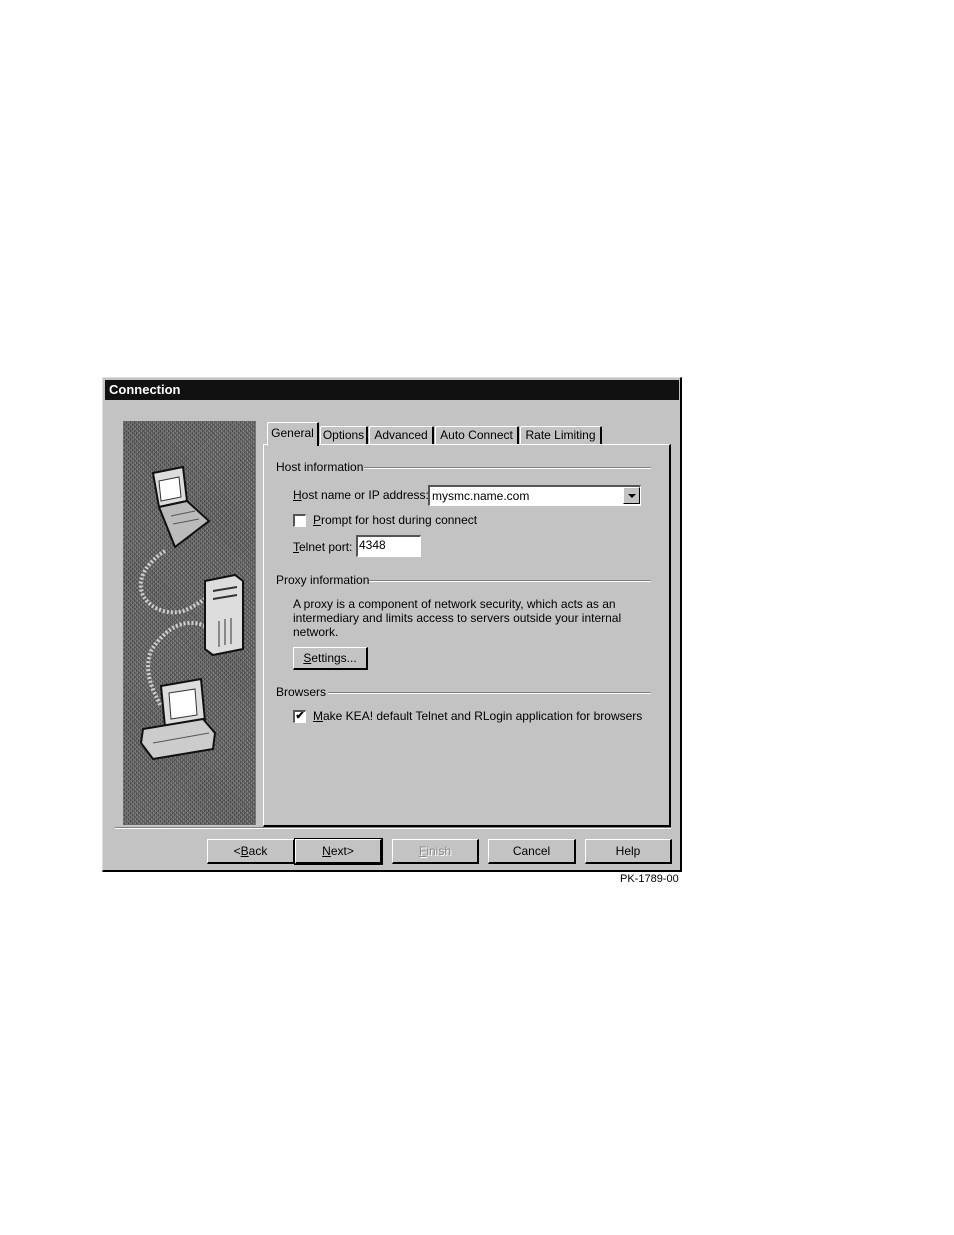 Image resolution: width=954 pixels, height=1235 pixels. What do you see at coordinates (145, 389) in the screenshot?
I see `window-title: Connection` at bounding box center [145, 389].